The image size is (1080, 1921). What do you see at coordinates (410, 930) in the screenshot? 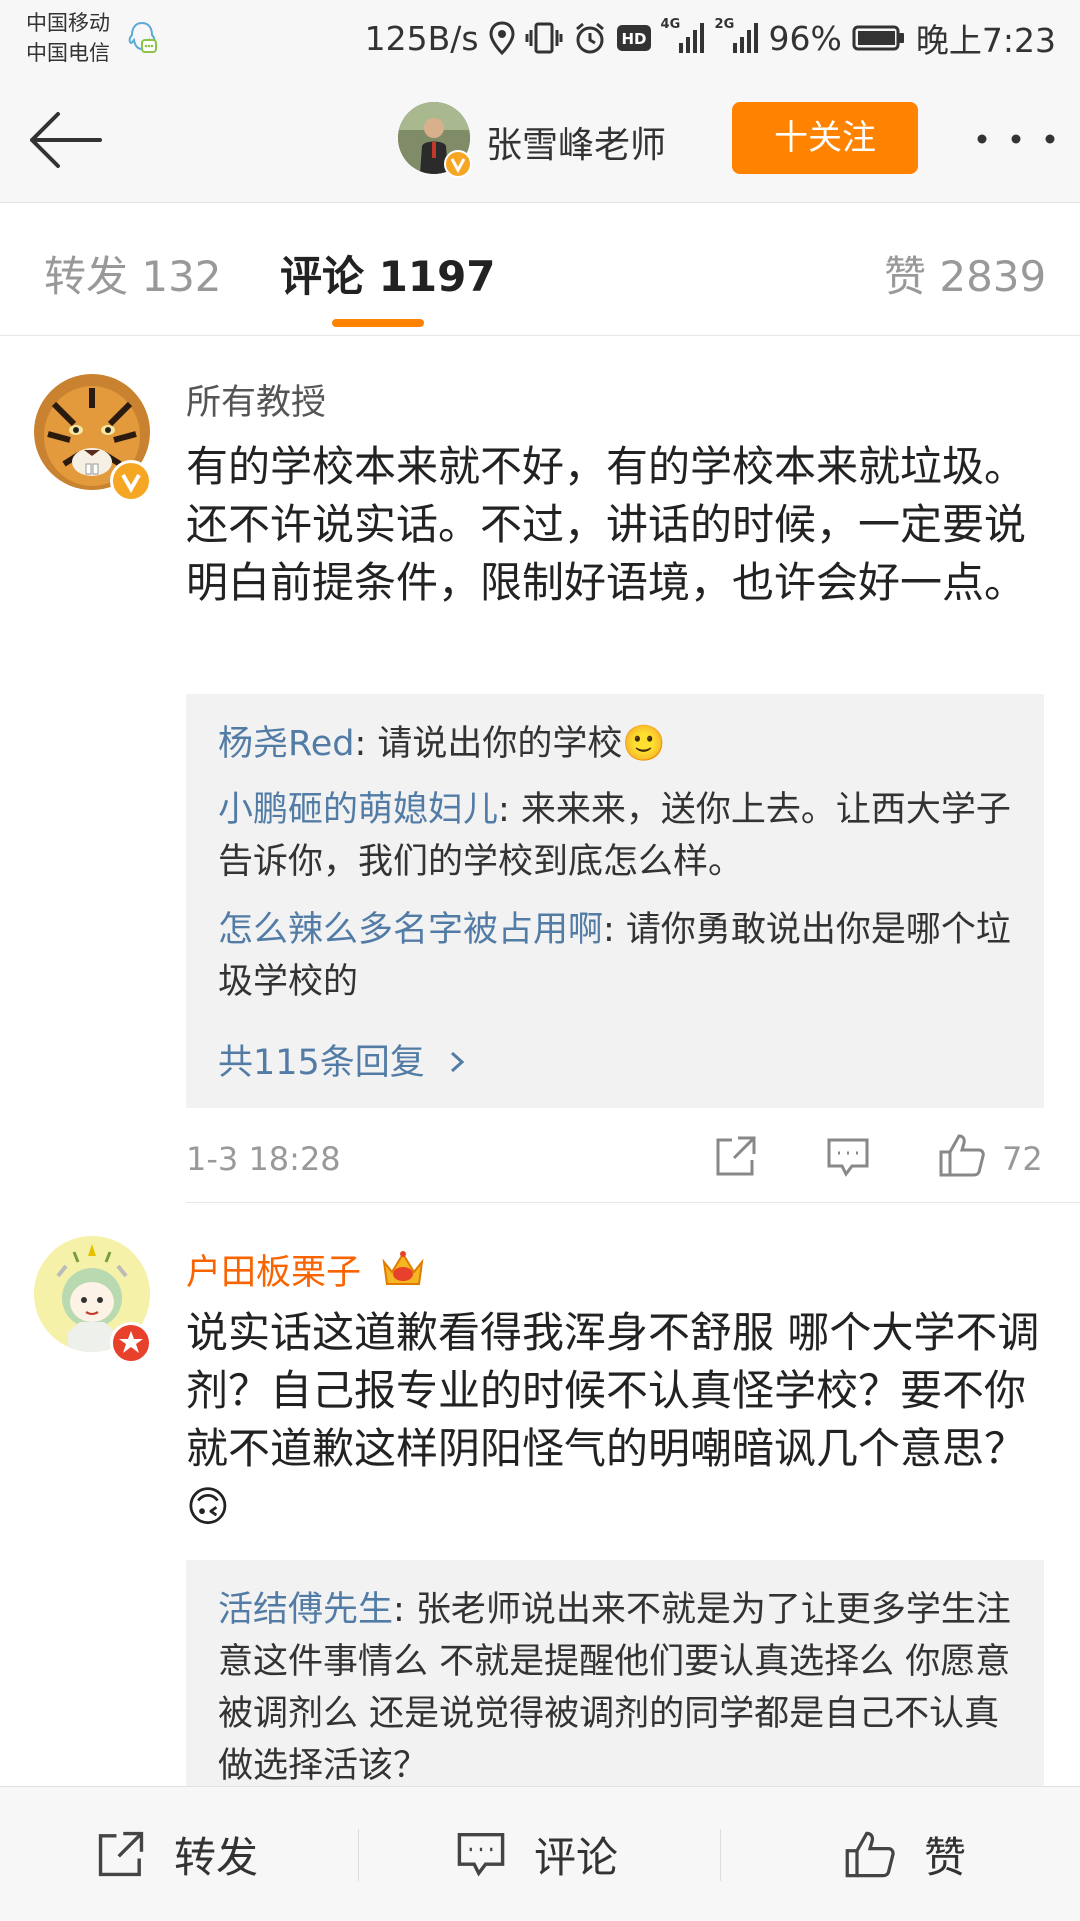
I see `reply-user: 怎么辣么多名字被占用啊` at bounding box center [410, 930].